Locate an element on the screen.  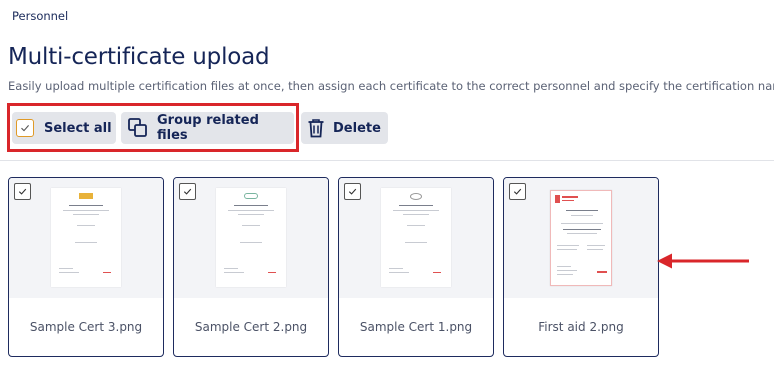
file-name: First aid 2.png is located at coordinates (581, 327).